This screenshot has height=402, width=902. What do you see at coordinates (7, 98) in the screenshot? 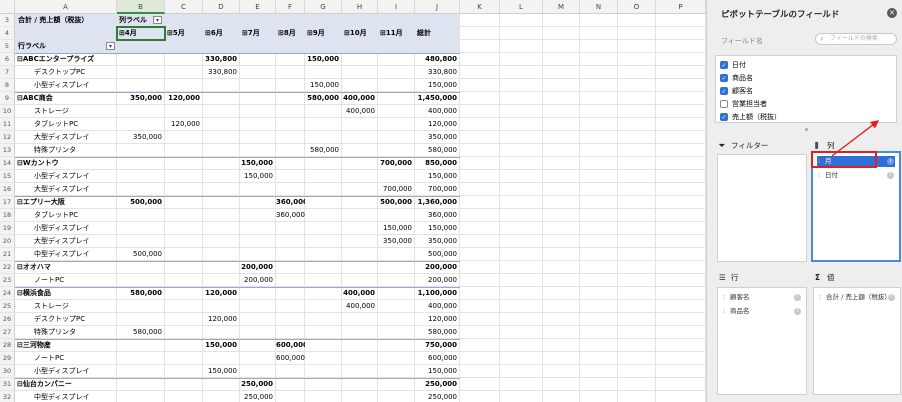
I see `row-header-9: 9` at bounding box center [7, 98].